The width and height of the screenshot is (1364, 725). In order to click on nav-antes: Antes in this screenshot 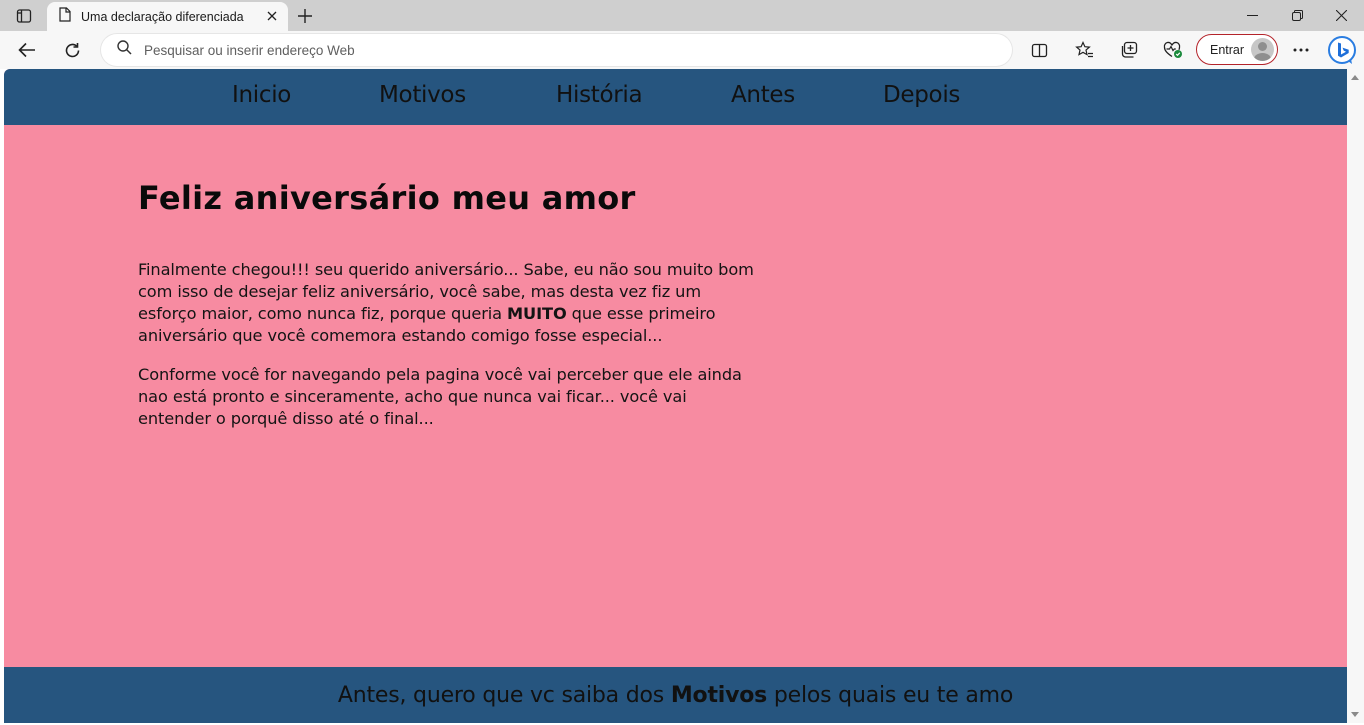, I will do `click(763, 95)`.